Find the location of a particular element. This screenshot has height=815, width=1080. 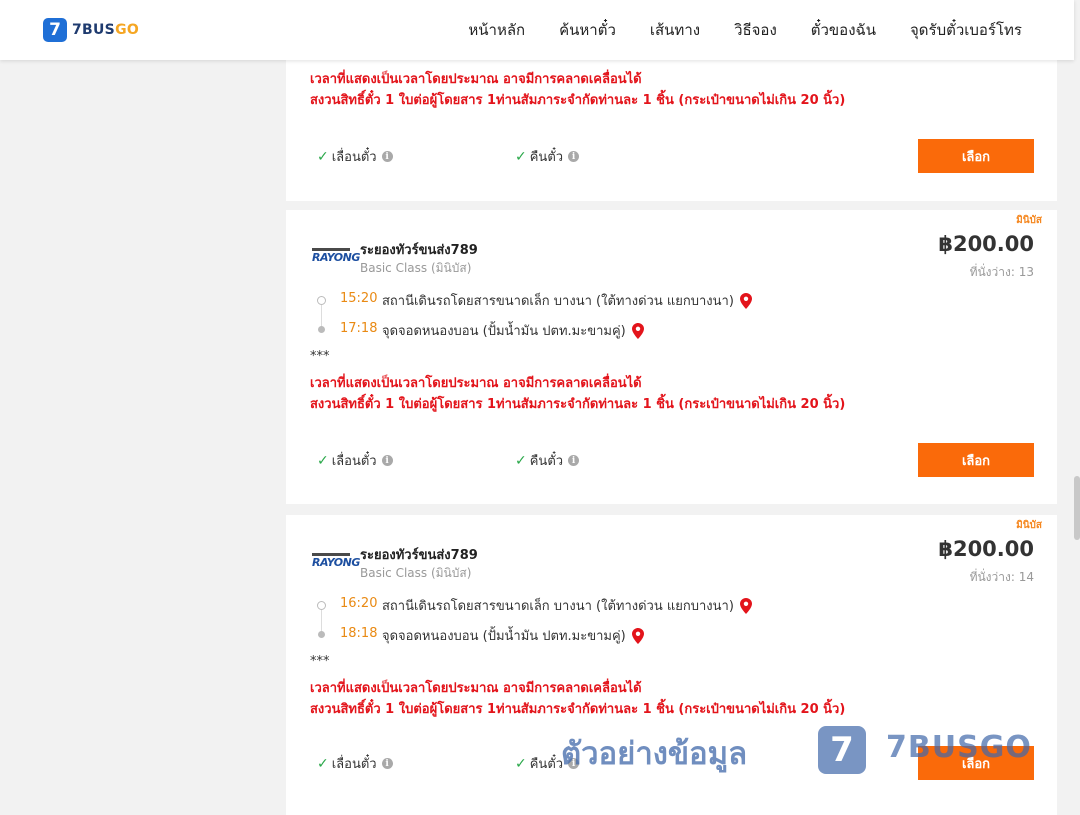

site-logo: 7 7BUSGO is located at coordinates (91, 30).